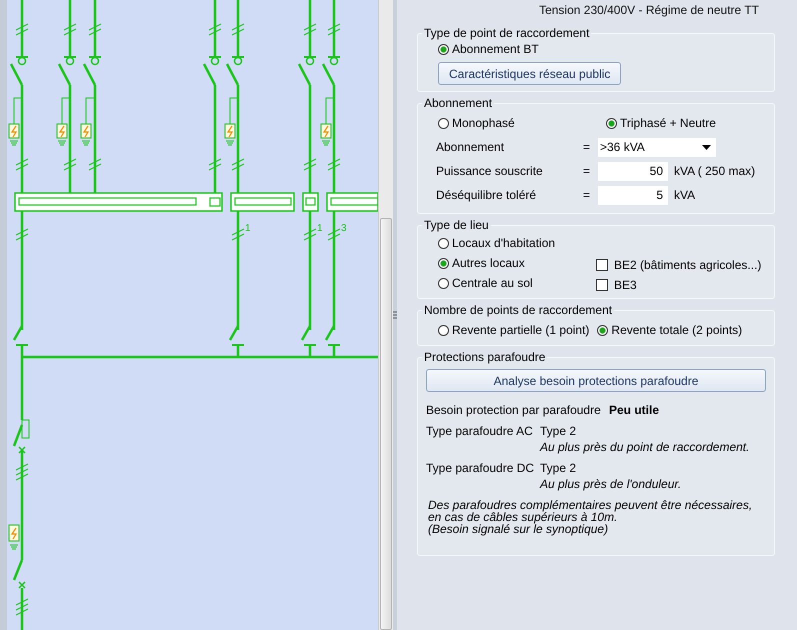  Describe the element at coordinates (519, 529) in the screenshot. I see `remark-text: (Besoin signalé sur le synoptique)` at that location.